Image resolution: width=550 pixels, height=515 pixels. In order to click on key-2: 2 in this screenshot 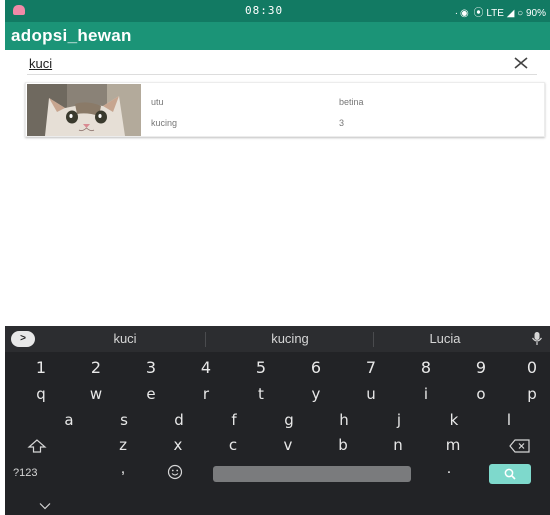, I will do `click(96, 368)`.